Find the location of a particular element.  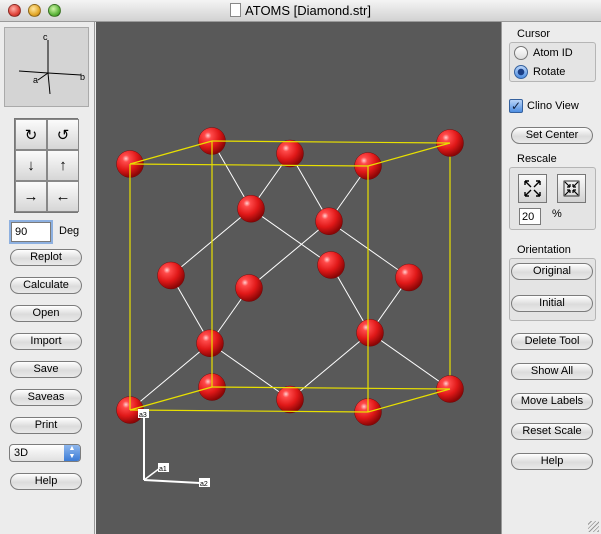

axis-label-a: a is located at coordinates (35, 80).